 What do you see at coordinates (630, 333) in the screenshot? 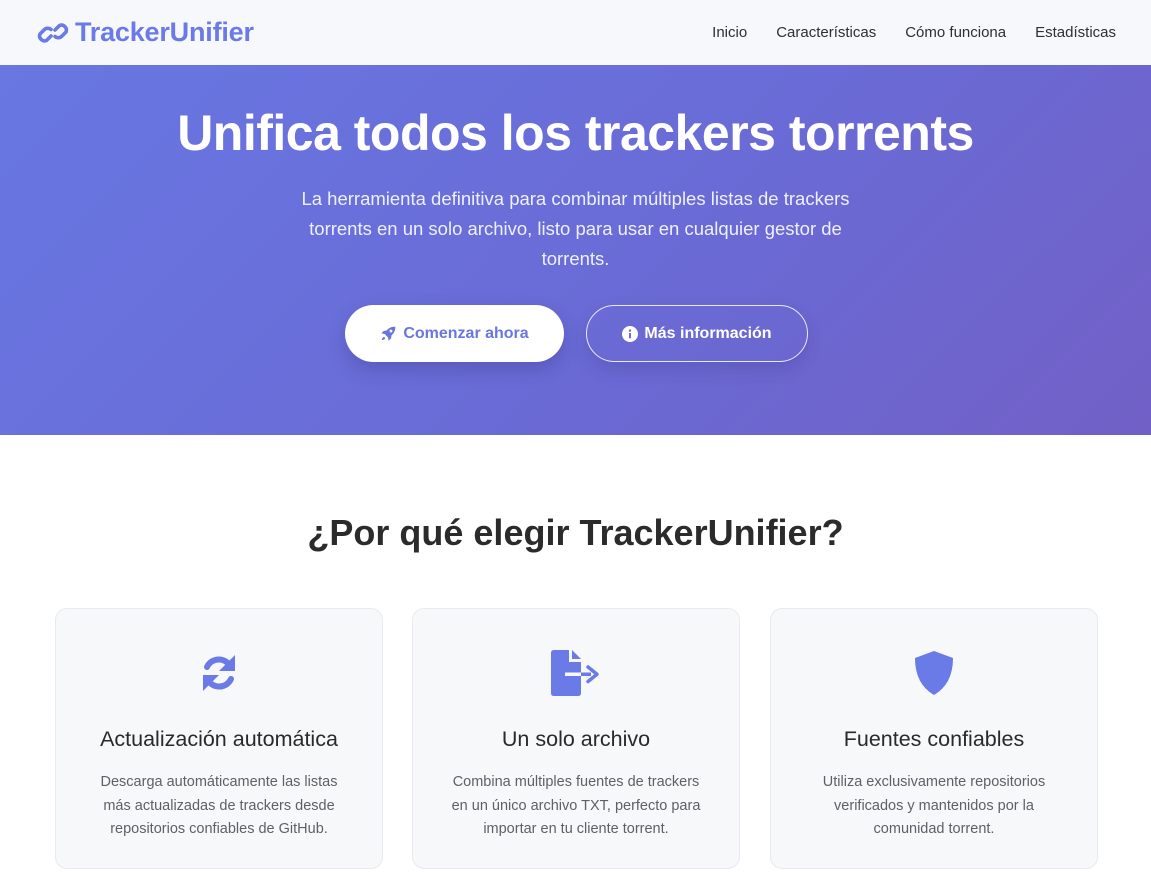
I see `info-circle-icon` at bounding box center [630, 333].